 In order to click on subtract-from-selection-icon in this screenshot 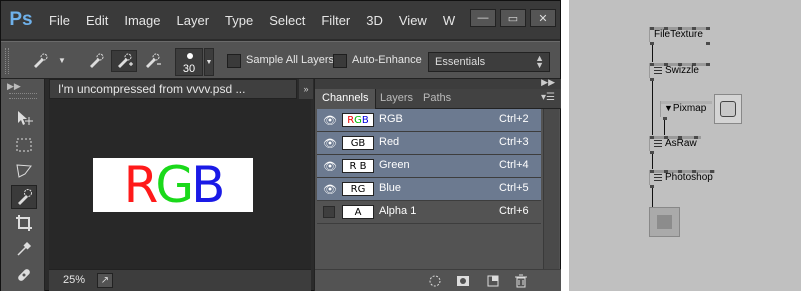, I will do `click(152, 61)`.